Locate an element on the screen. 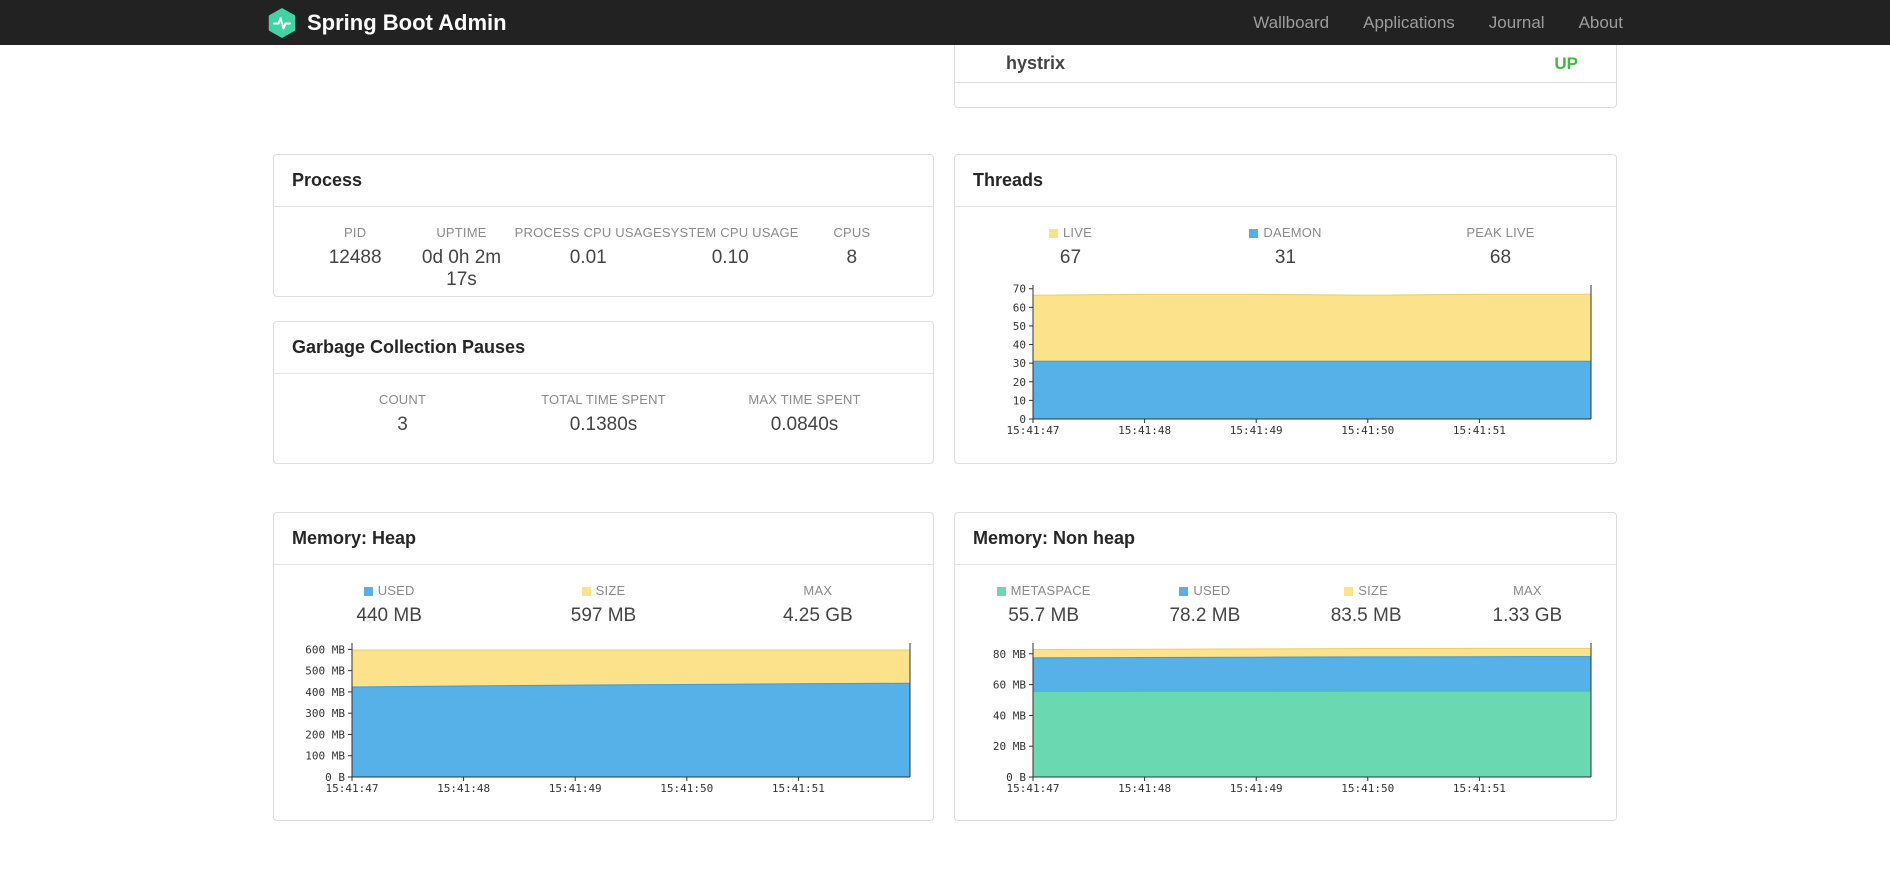 The height and width of the screenshot is (892, 1890). svg-text: 500 MB is located at coordinates (325, 671).